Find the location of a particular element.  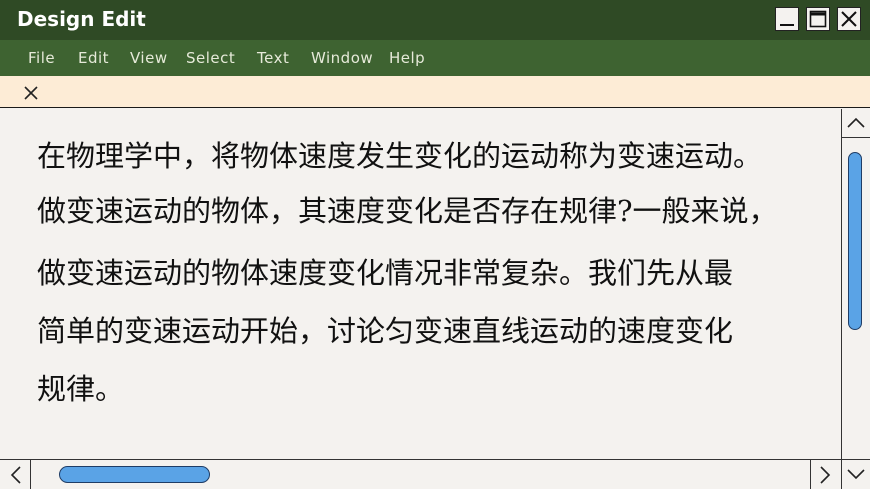

scroll-left-divider is located at coordinates (30, 474).